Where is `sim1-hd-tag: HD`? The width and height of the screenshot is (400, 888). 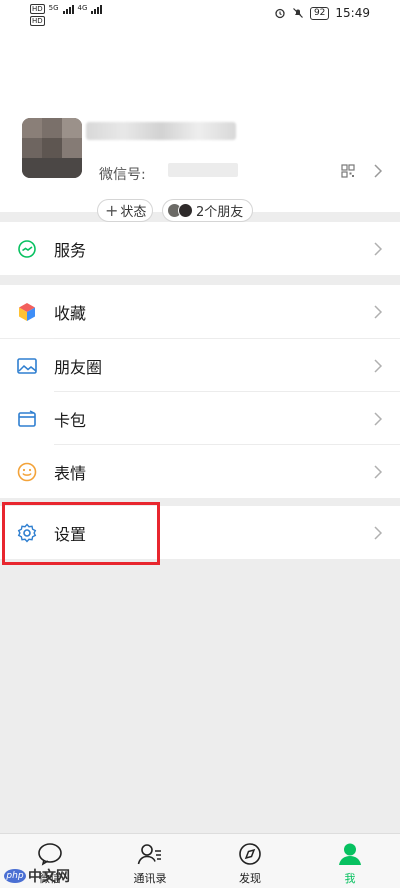 sim1-hd-tag: HD is located at coordinates (37, 9).